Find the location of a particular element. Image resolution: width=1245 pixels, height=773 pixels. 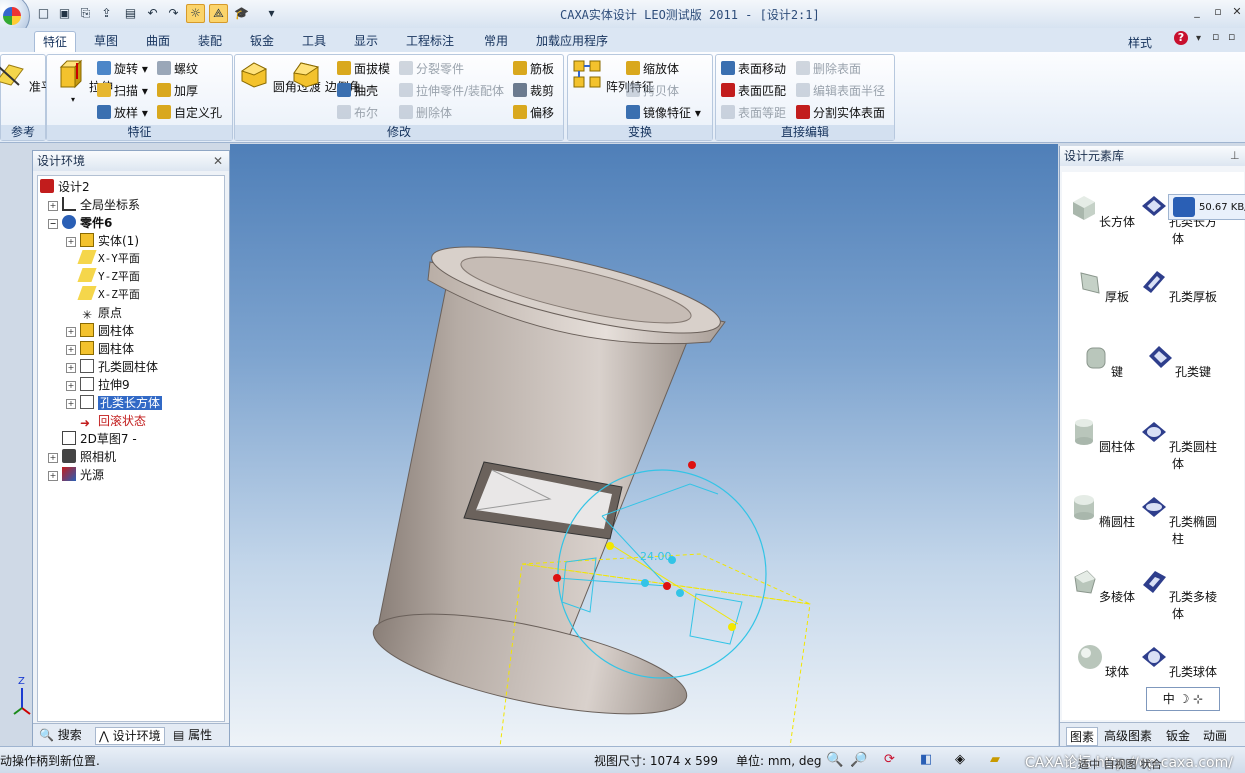

doc-minimize-button: ▫ is located at coordinates (1215, 36).